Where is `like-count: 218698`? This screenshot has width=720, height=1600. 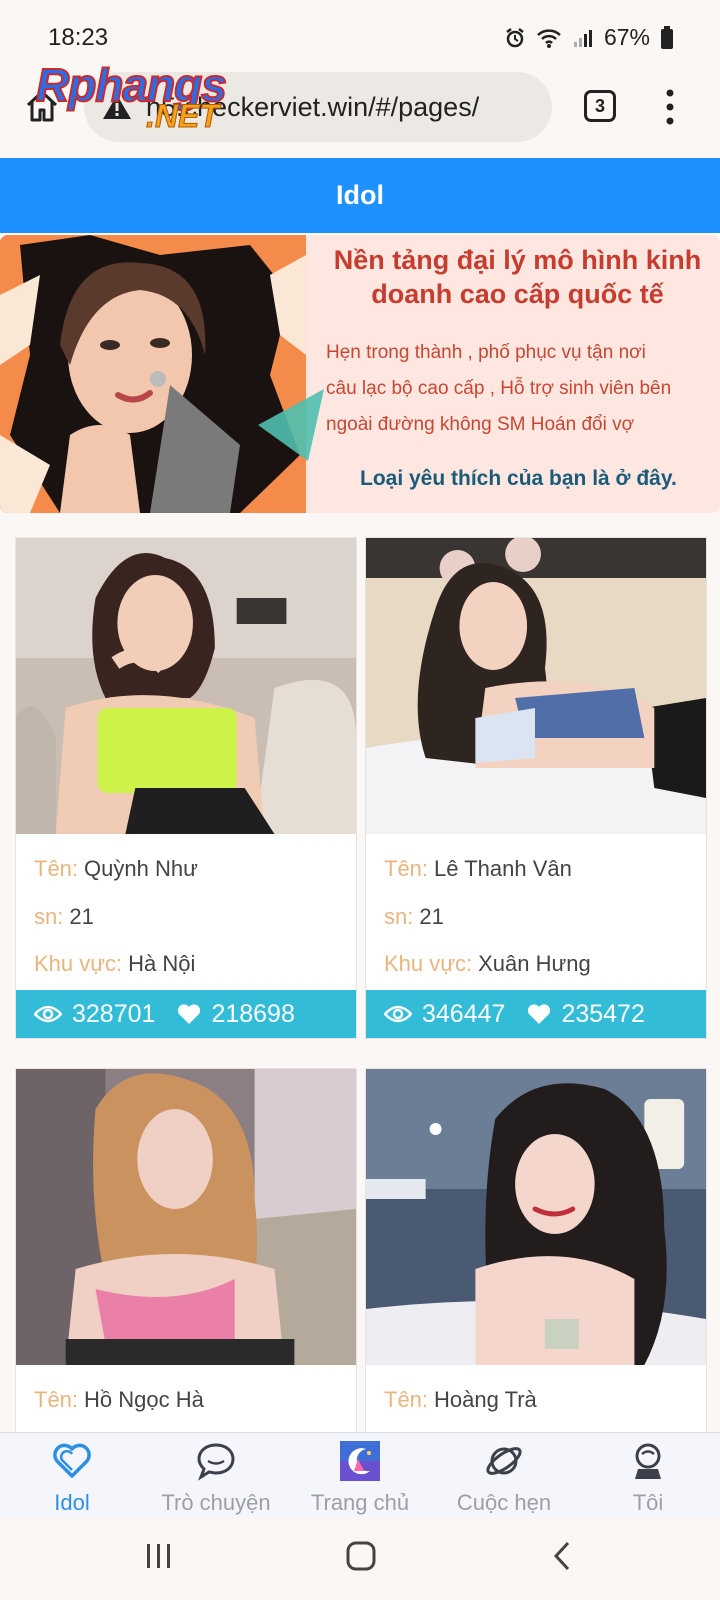
like-count: 218698 is located at coordinates (253, 1013).